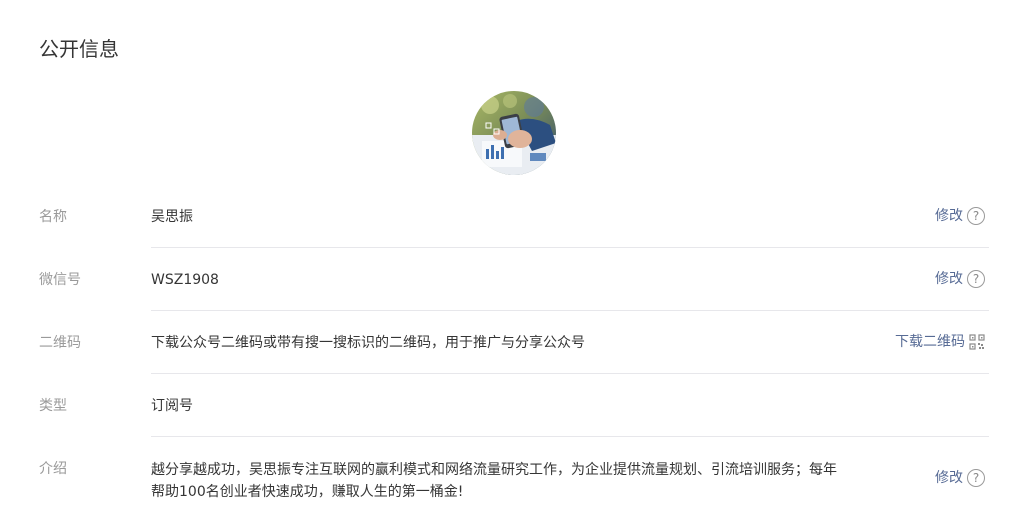  What do you see at coordinates (514, 405) in the screenshot?
I see `row-type: 类型 订阅号` at bounding box center [514, 405].